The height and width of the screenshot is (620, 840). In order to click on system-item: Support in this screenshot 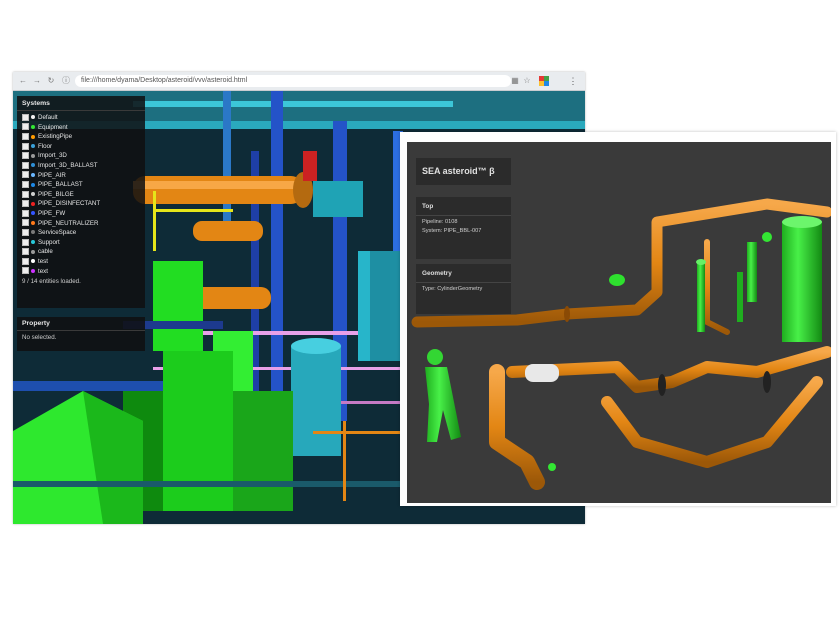, I will do `click(83, 243)`.